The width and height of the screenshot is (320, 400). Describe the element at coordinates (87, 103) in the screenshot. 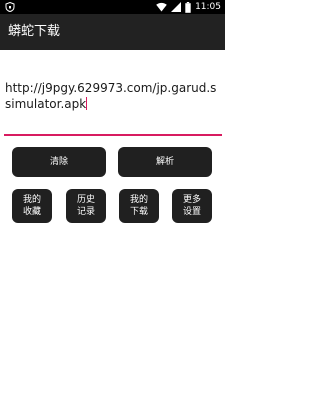

I see `text-cursor` at that location.